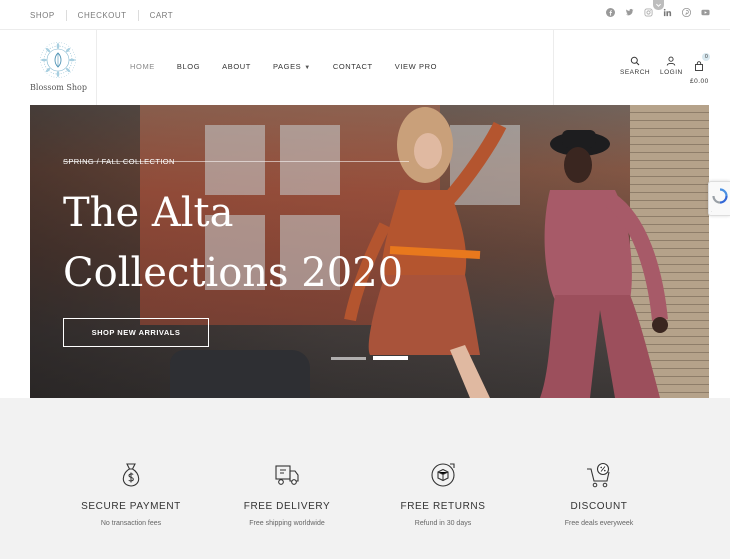 Image resolution: width=730 pixels, height=559 pixels. What do you see at coordinates (671, 72) in the screenshot?
I see `login-label: LOGIN` at bounding box center [671, 72].